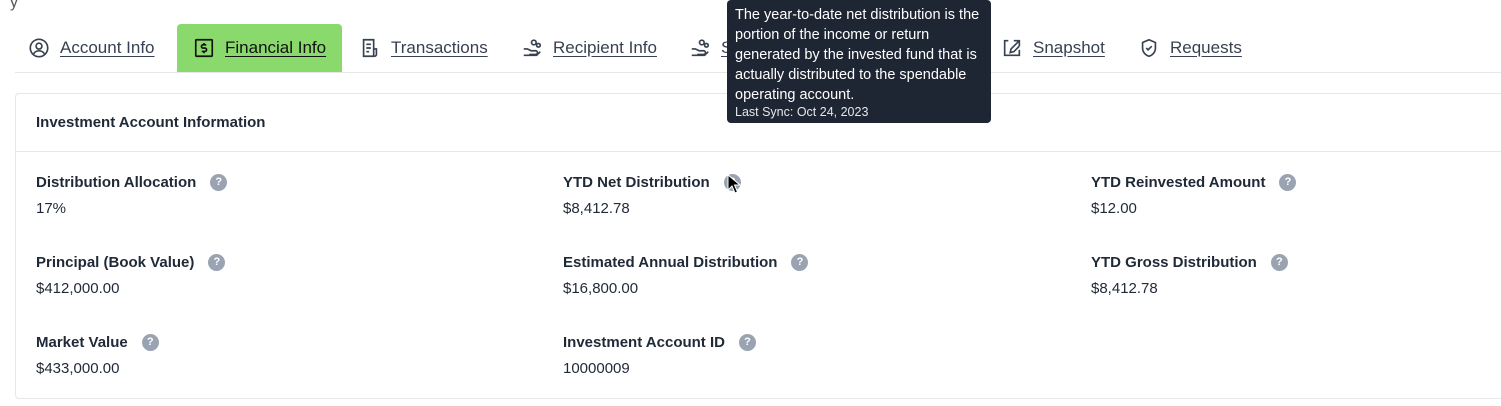 The image size is (1501, 406). I want to click on field-value: $433,000.00, so click(78, 368).